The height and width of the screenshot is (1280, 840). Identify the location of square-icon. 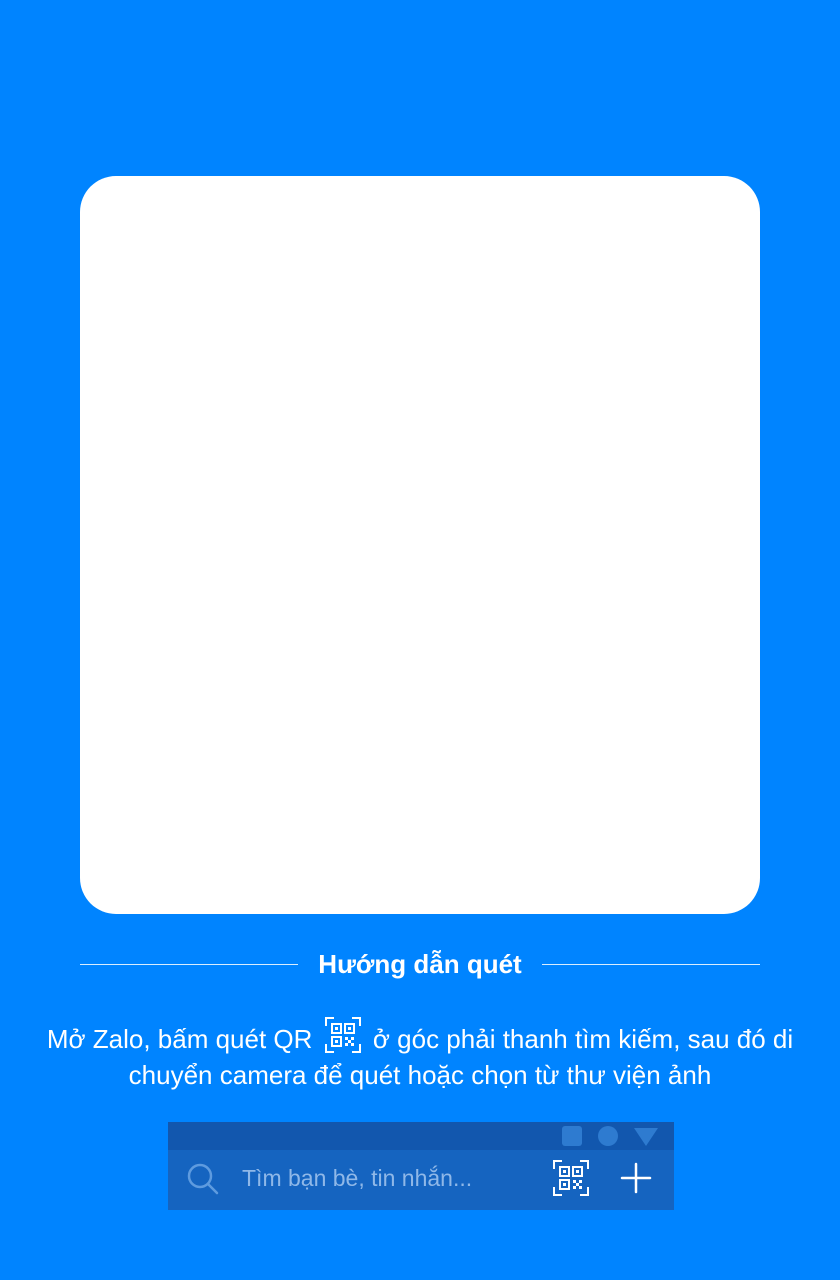
(572, 1136).